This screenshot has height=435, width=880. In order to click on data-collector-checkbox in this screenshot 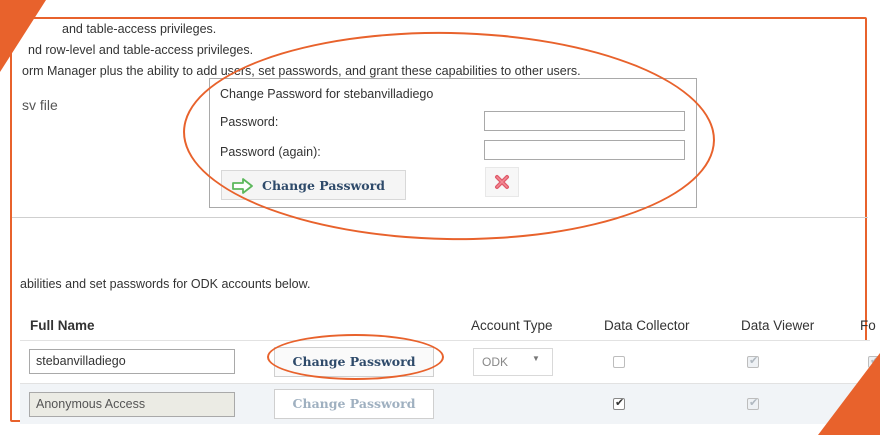, I will do `click(619, 362)`.